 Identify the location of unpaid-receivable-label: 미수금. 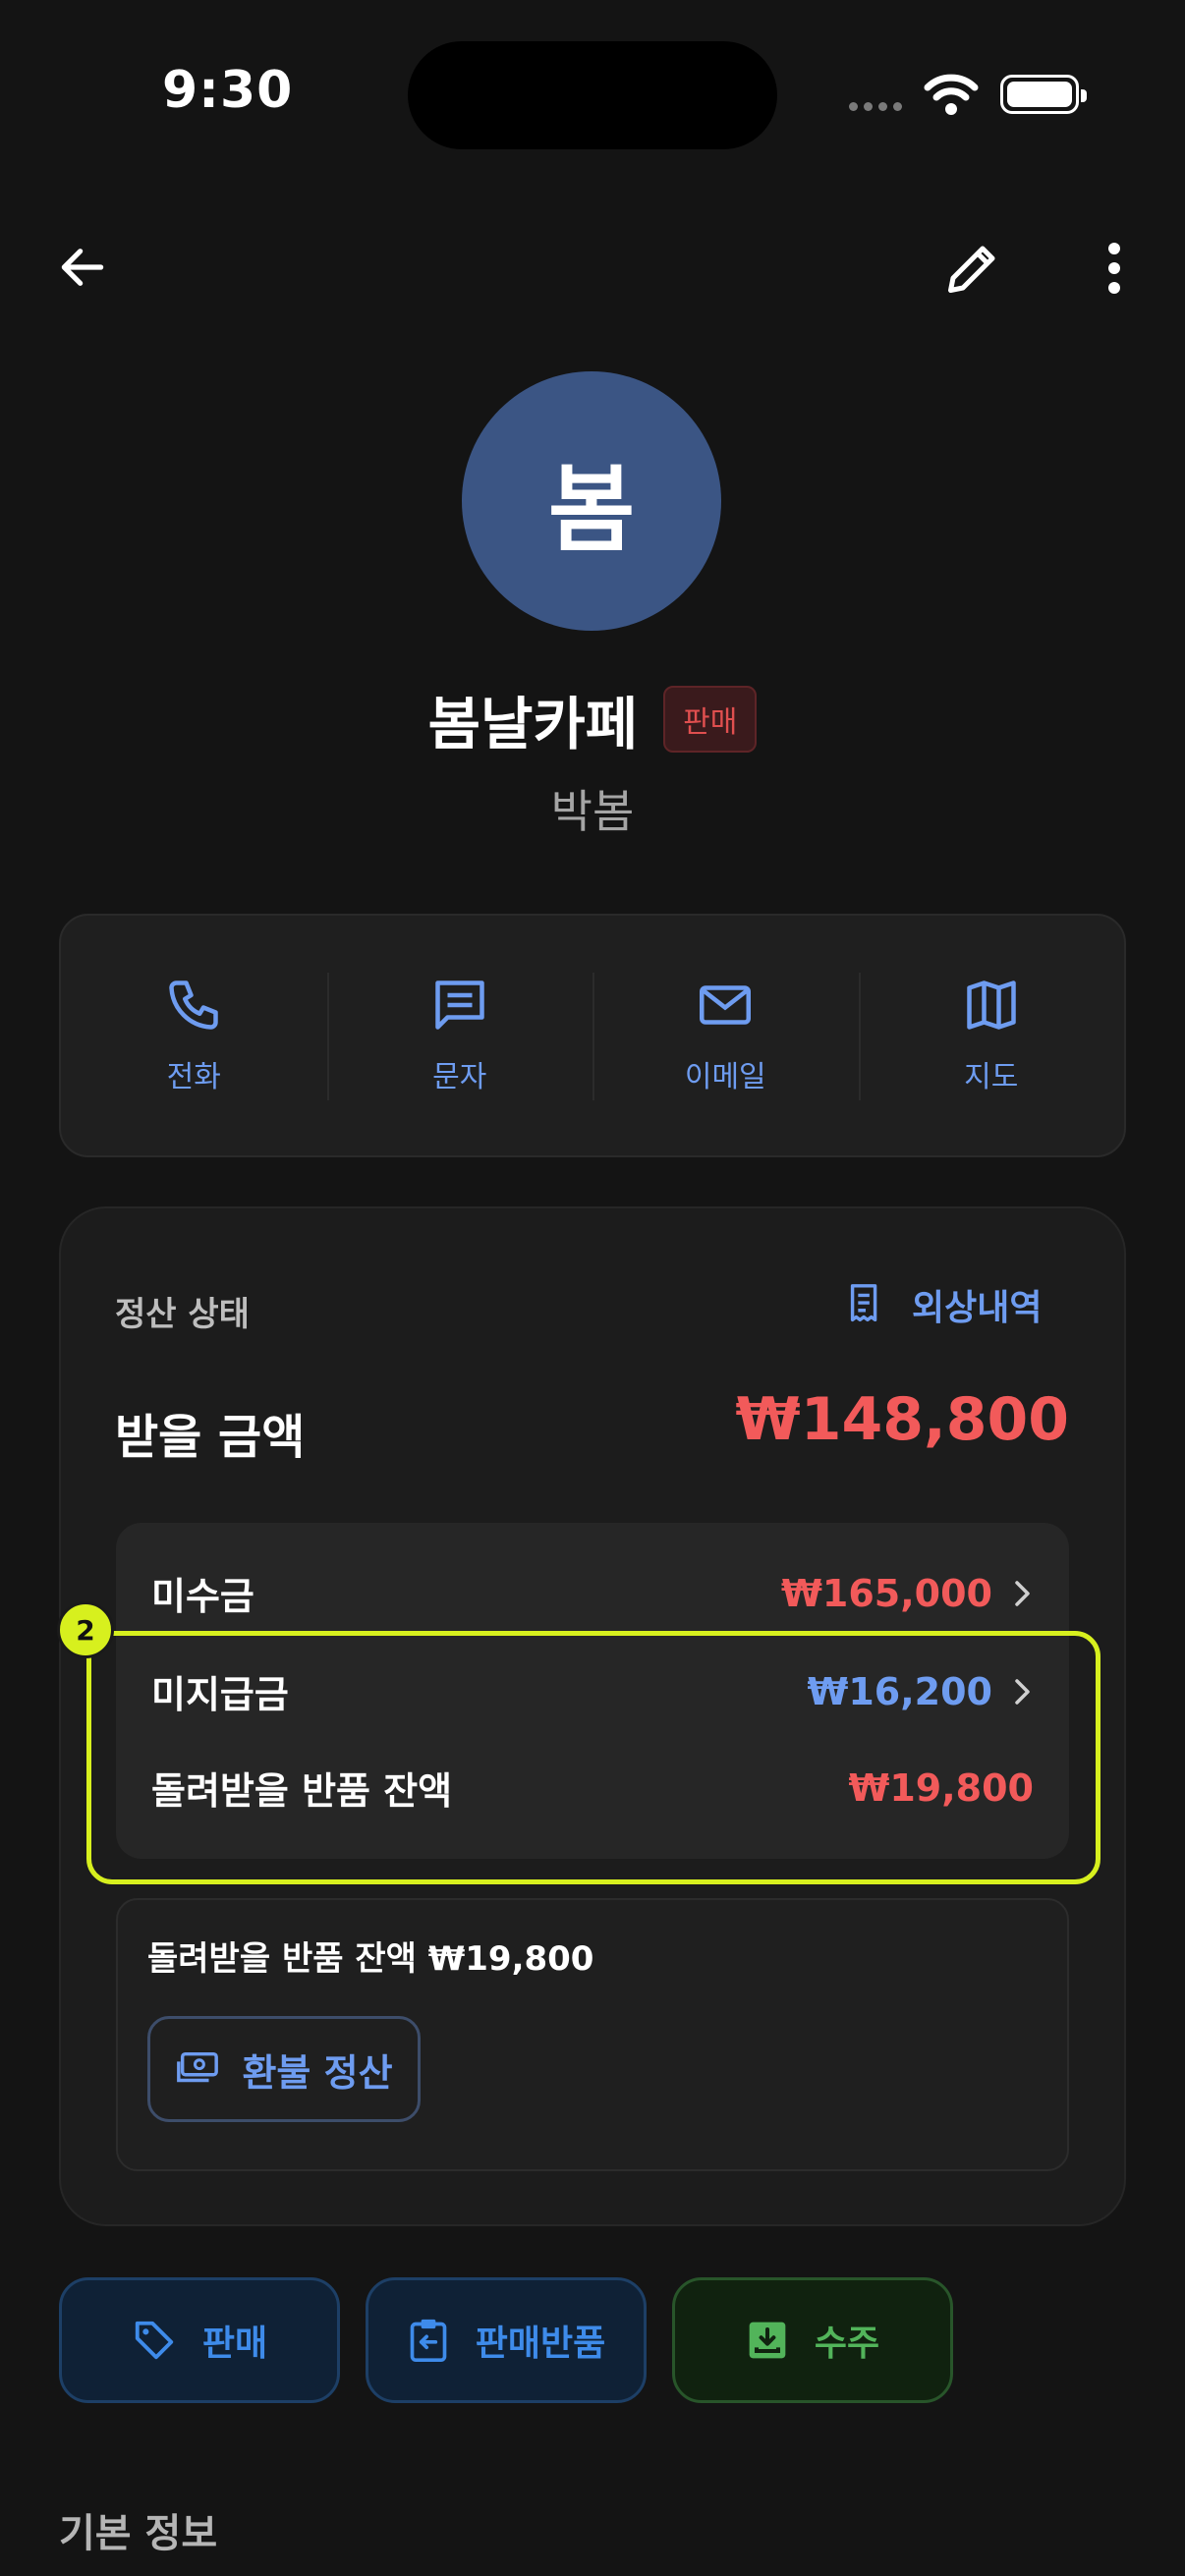
(202, 1596).